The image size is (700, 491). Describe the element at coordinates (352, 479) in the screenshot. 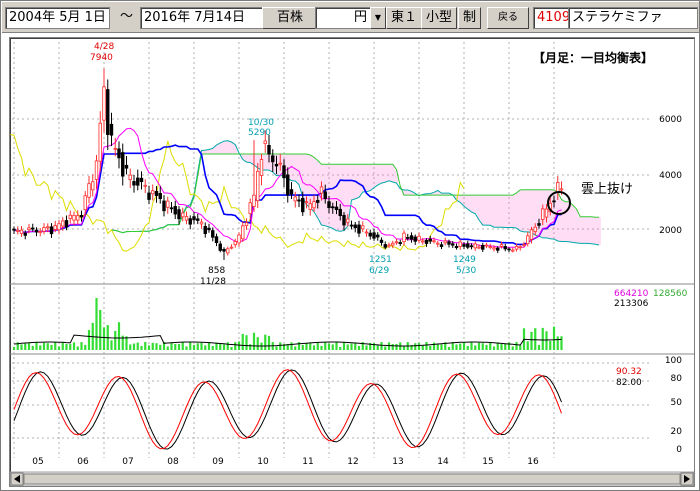

I see `scroll-thumb` at that location.